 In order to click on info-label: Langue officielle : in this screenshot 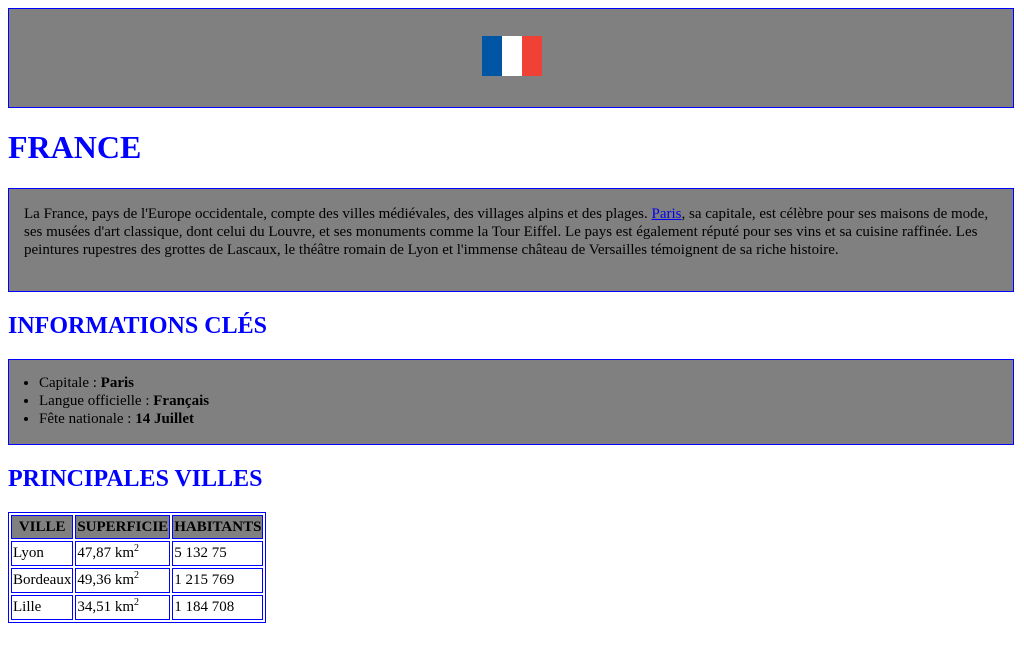, I will do `click(96, 401)`.